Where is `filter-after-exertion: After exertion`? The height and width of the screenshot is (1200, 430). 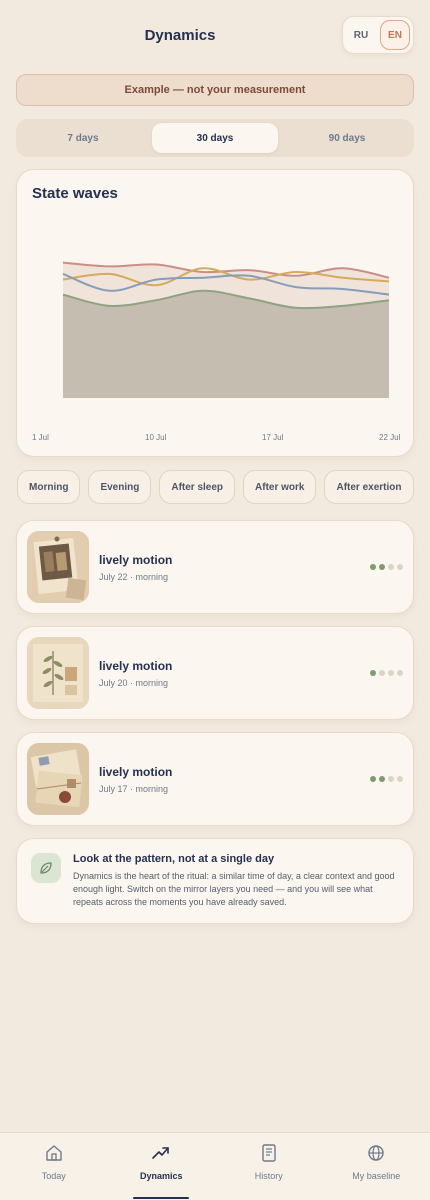 filter-after-exertion: After exertion is located at coordinates (369, 487).